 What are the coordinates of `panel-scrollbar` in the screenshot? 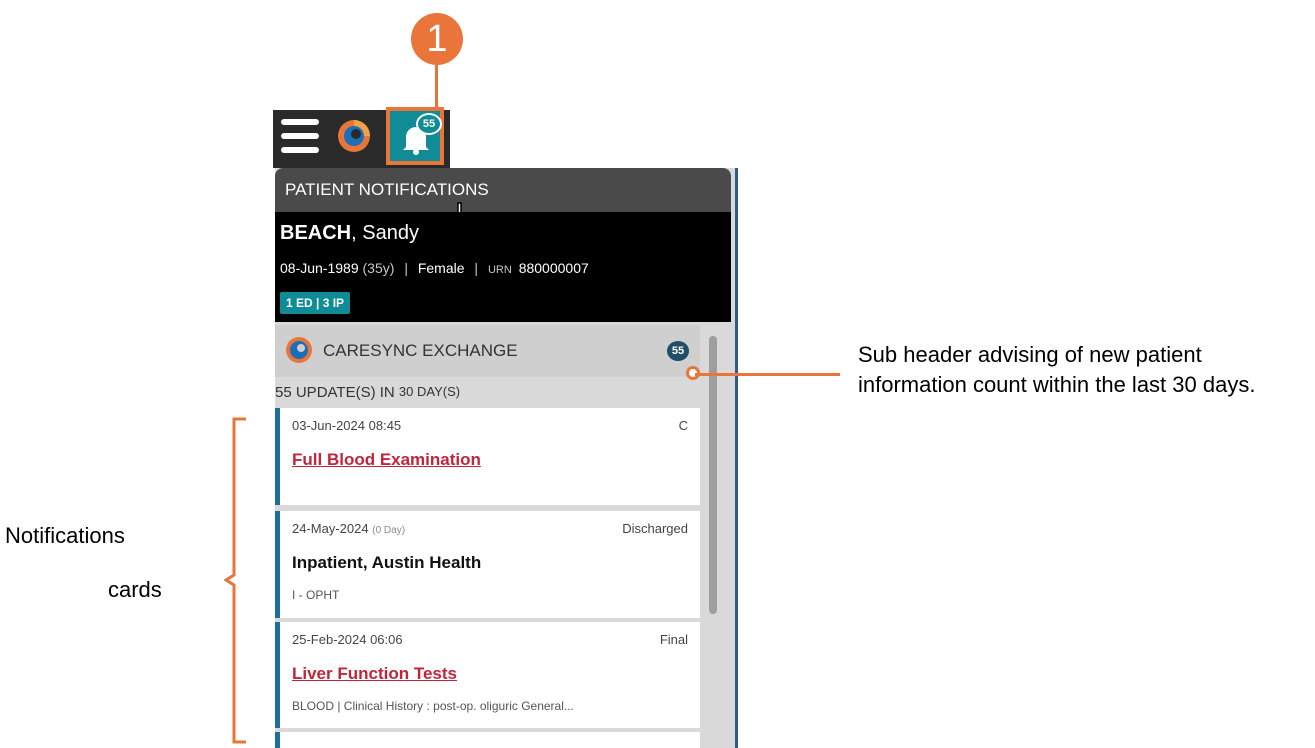 It's located at (713, 475).